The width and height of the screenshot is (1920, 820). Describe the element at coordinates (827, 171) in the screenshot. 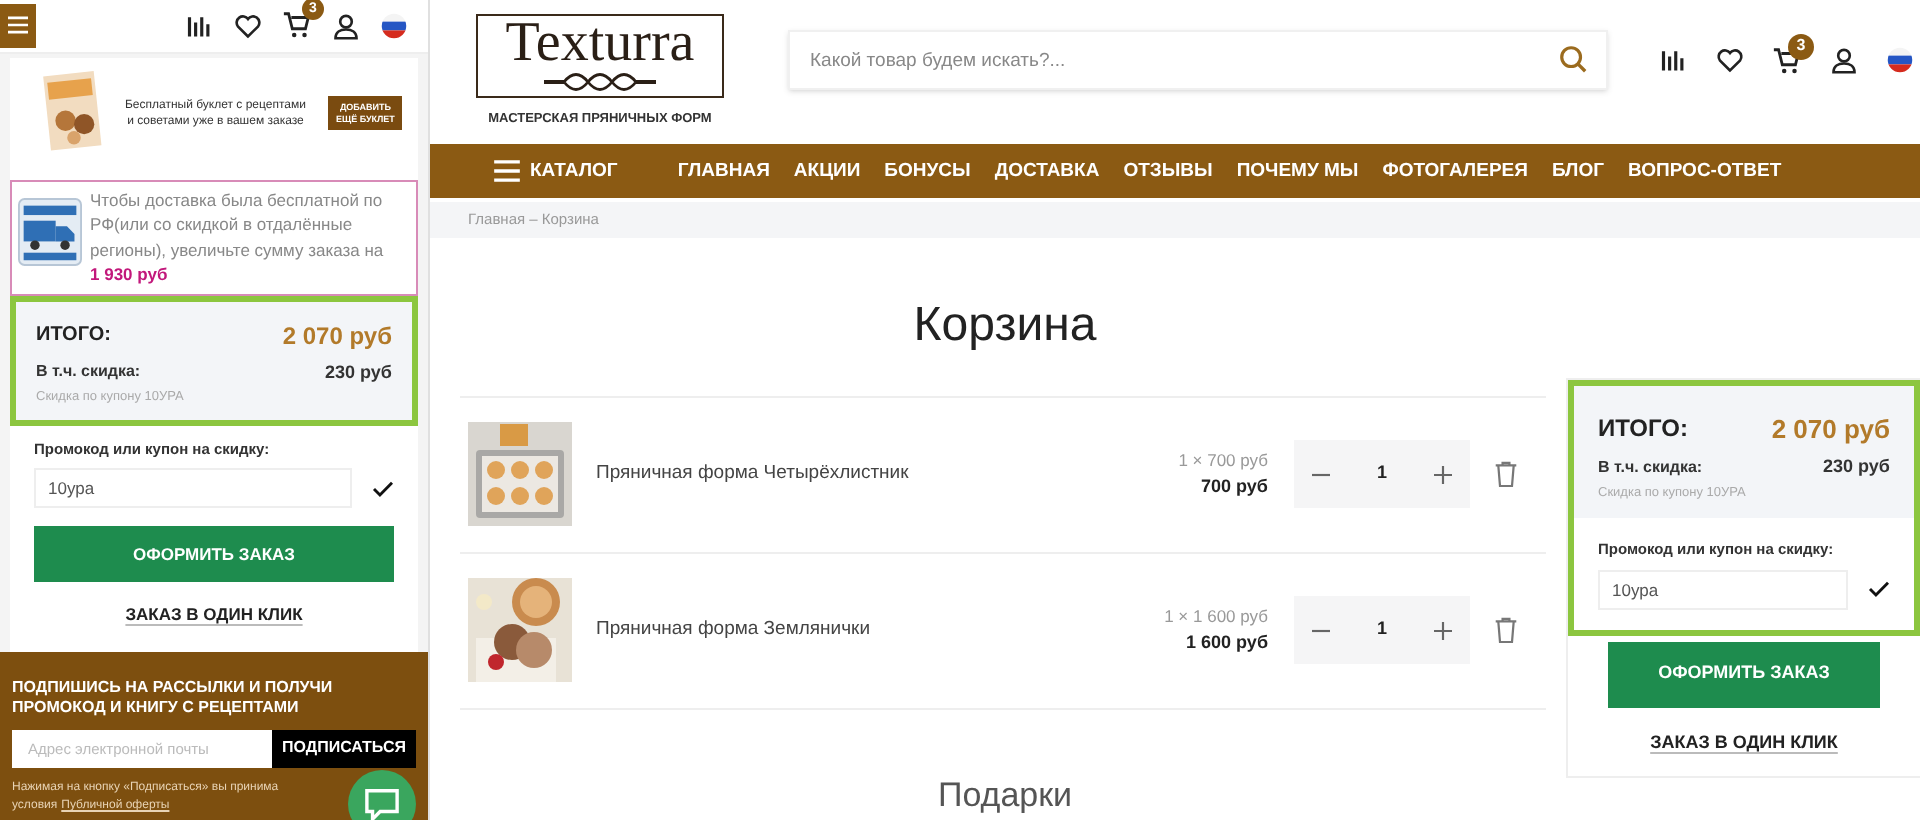

I see `nav-link: АКЦИИ` at that location.